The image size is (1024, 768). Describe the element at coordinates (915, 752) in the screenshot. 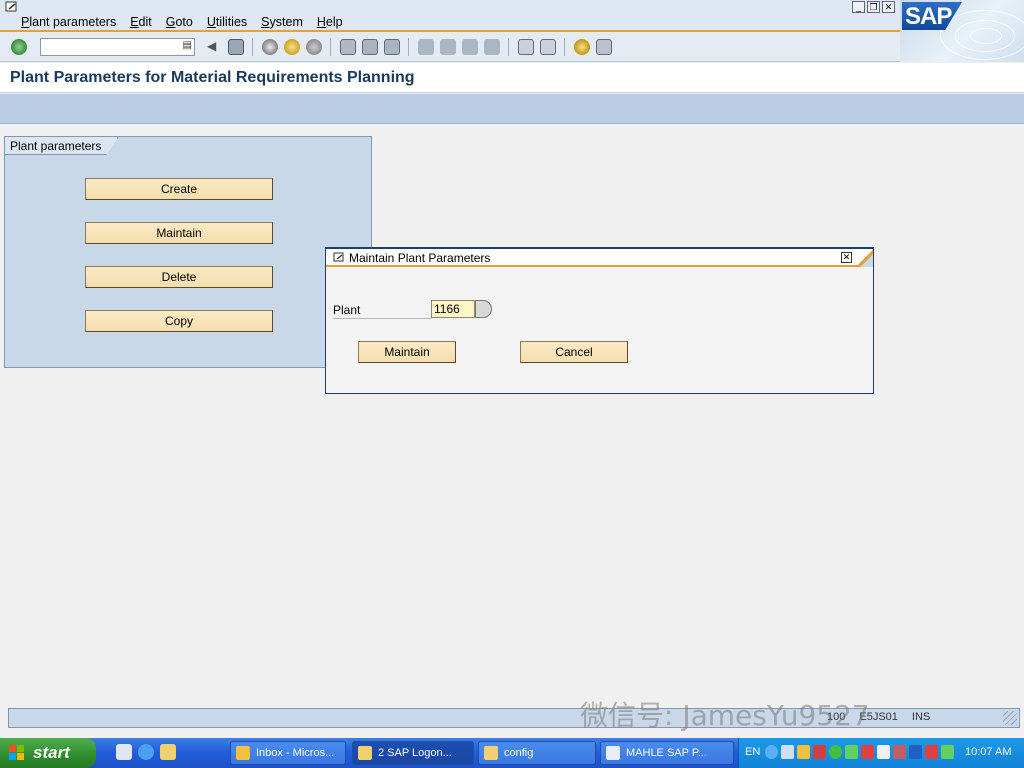

I see `tray-bluetooth-icon` at that location.